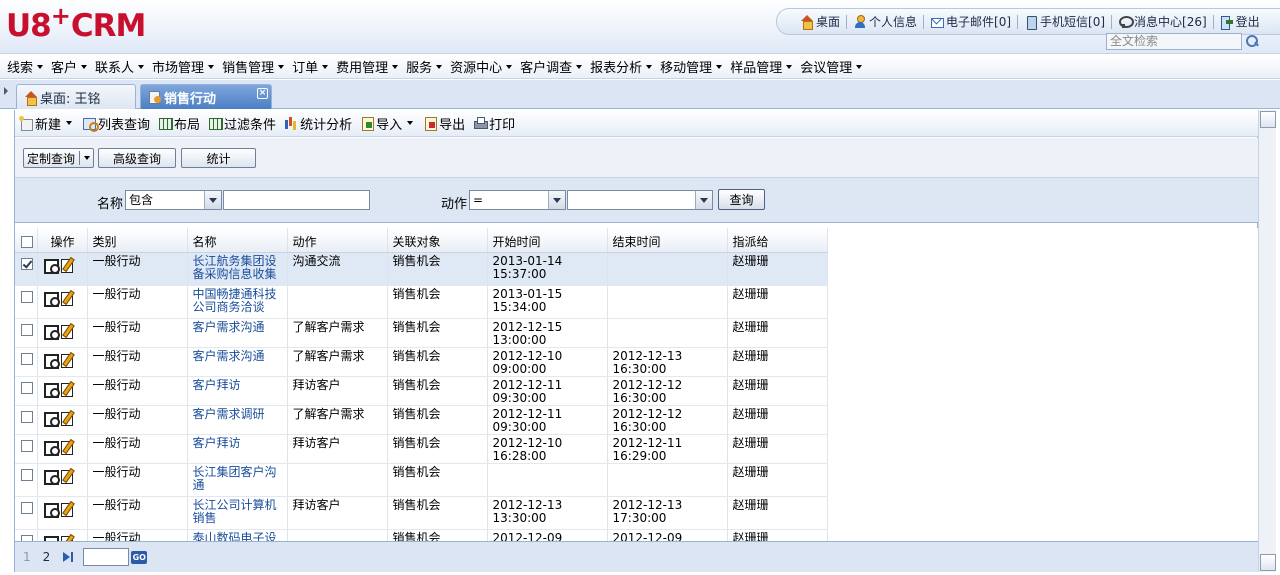 This screenshot has height=575, width=1280. I want to click on menu-mobile: 移动管理, so click(691, 66).